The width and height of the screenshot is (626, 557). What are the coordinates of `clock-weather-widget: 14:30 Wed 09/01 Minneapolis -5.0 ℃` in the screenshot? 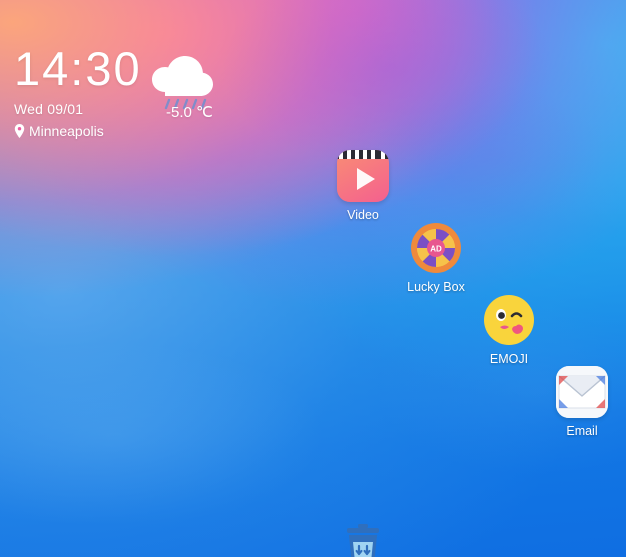 It's located at (164, 91).